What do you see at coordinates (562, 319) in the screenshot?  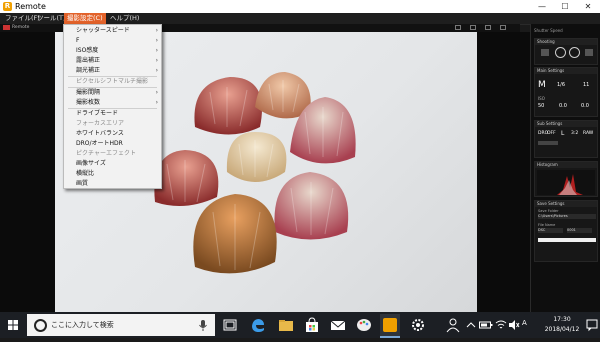 I see `clock-time: 17:30` at bounding box center [562, 319].